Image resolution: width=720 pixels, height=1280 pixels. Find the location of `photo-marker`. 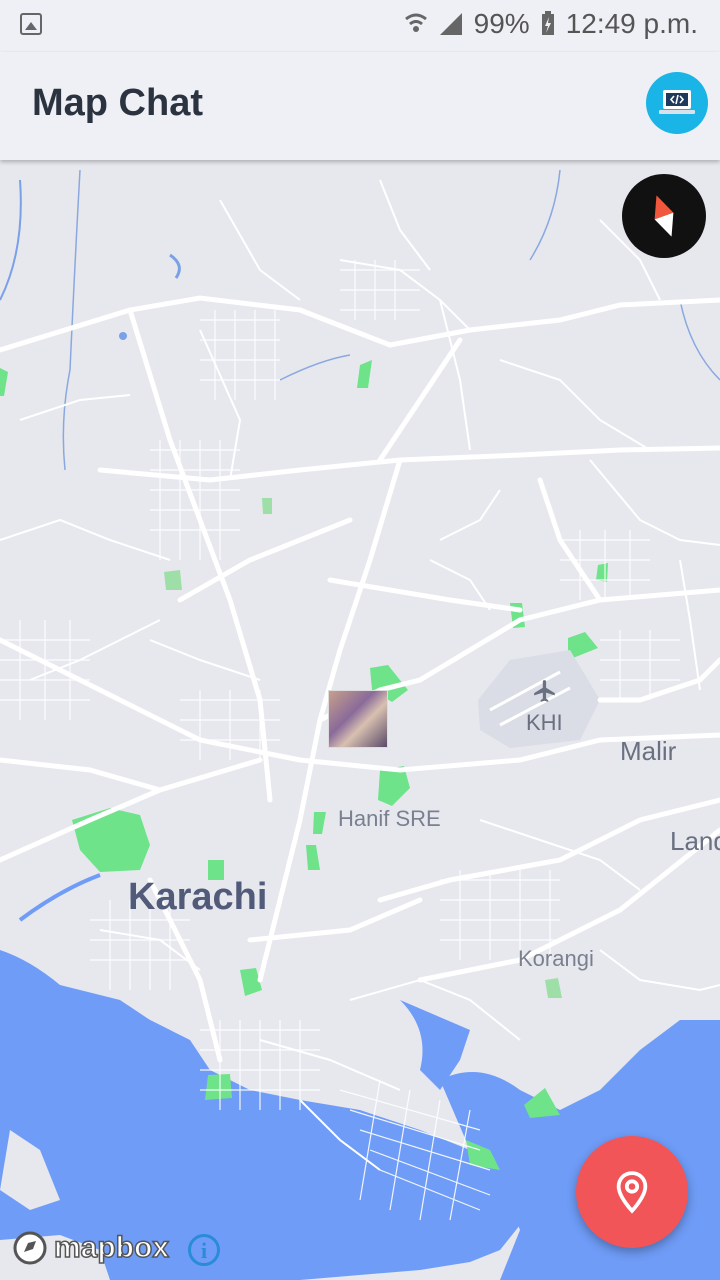

photo-marker is located at coordinates (358, 719).